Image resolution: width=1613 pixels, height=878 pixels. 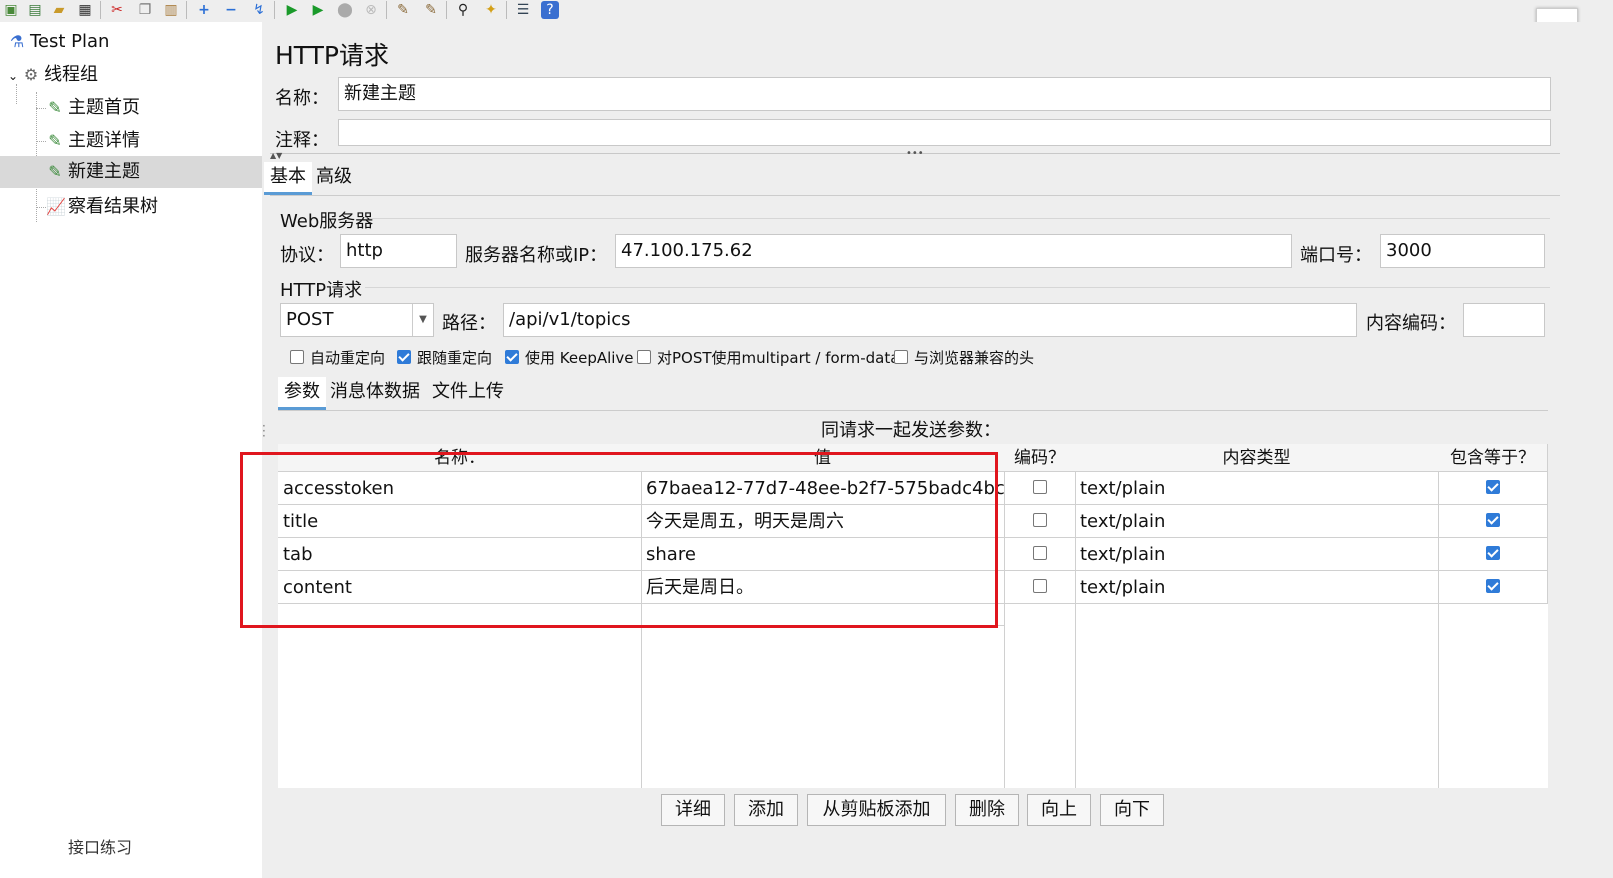 I want to click on move-down-button: 向下, so click(x=1132, y=810).